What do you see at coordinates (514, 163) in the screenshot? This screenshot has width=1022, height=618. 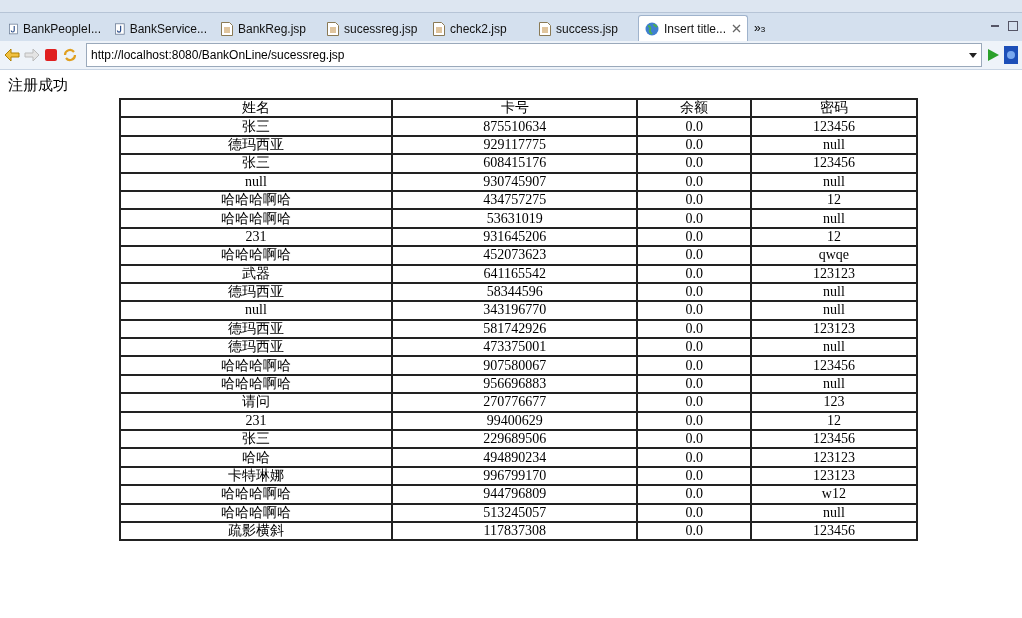 I see `table-cell: 608415176` at bounding box center [514, 163].